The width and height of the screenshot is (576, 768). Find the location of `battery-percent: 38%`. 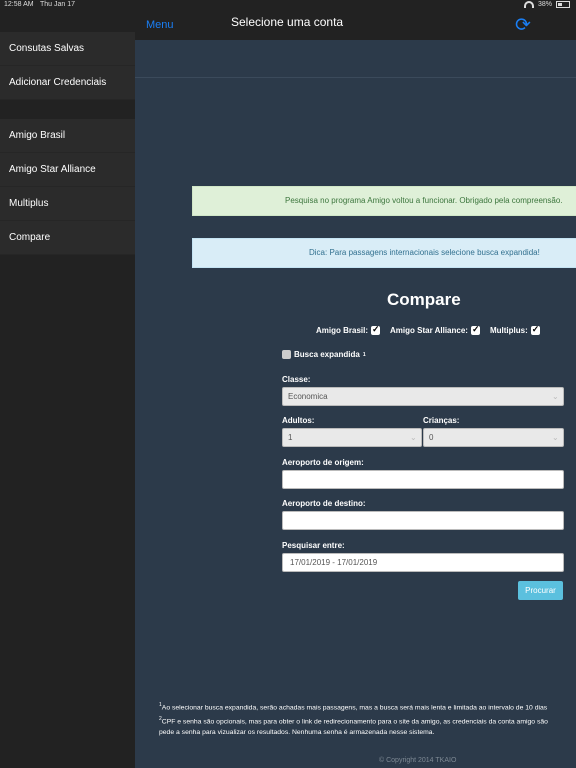

battery-percent: 38% is located at coordinates (544, 4).